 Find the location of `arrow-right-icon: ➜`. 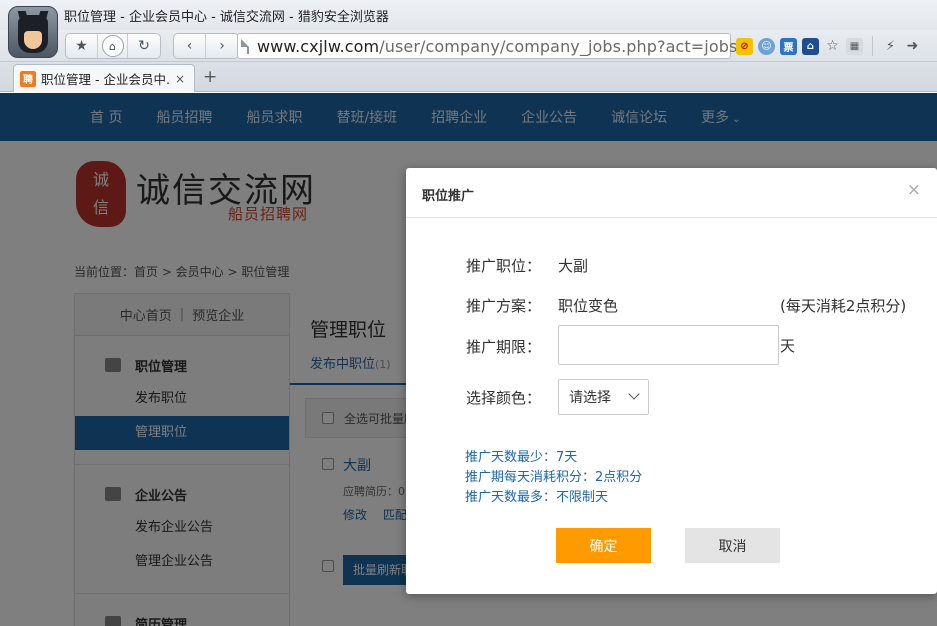

arrow-right-icon: ➜ is located at coordinates (912, 46).